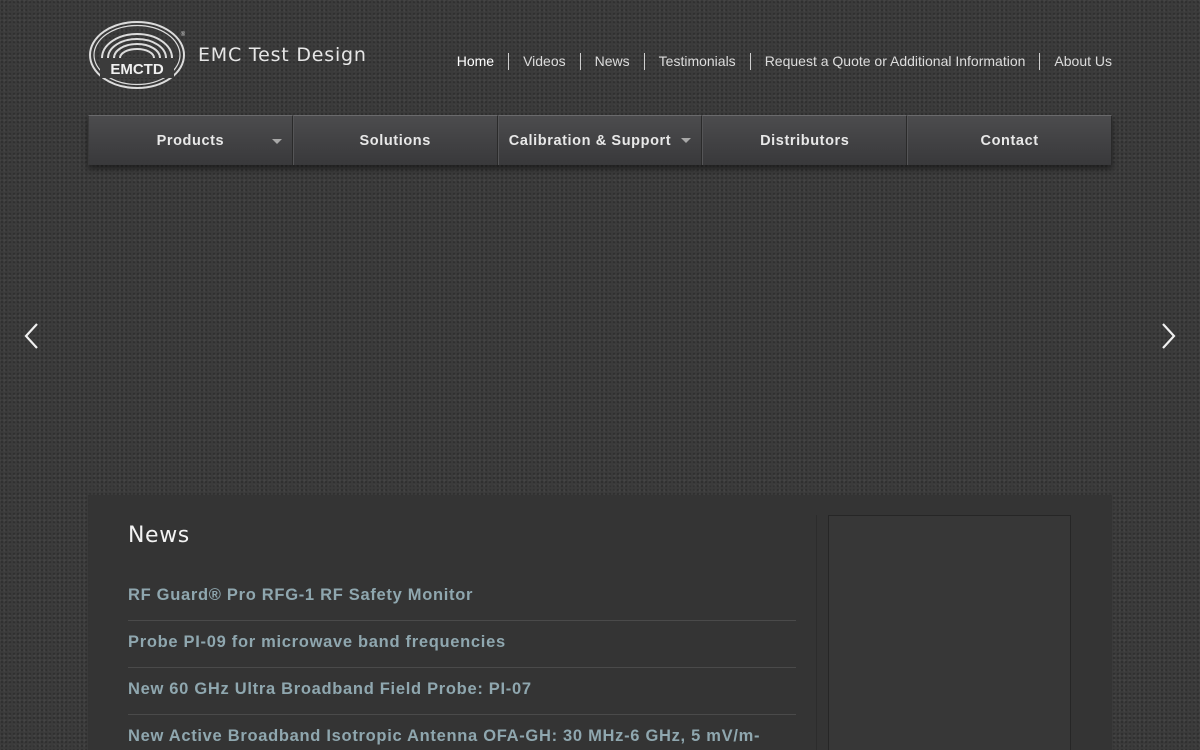  What do you see at coordinates (696, 61) in the screenshot?
I see `top-nav-testimonials: Testimonials` at bounding box center [696, 61].